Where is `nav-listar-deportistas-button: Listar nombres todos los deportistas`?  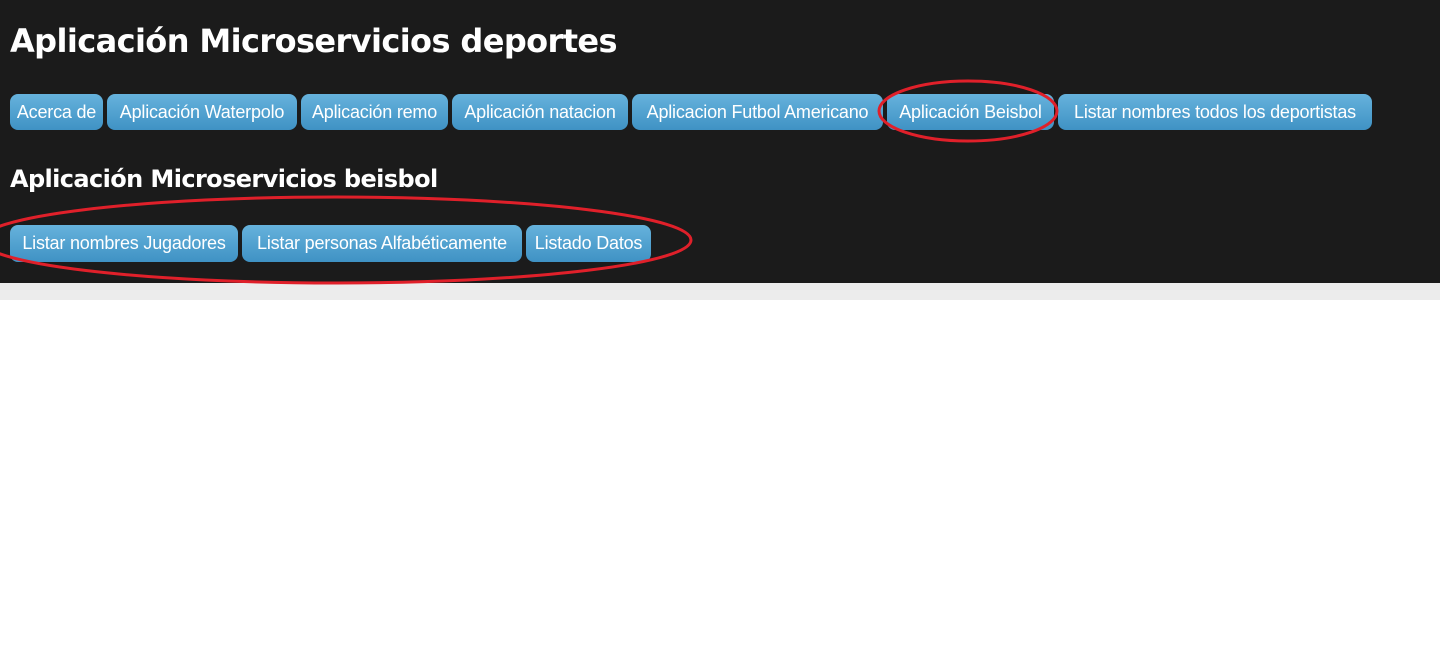
nav-listar-deportistas-button: Listar nombres todos los deportistas is located at coordinates (1215, 112).